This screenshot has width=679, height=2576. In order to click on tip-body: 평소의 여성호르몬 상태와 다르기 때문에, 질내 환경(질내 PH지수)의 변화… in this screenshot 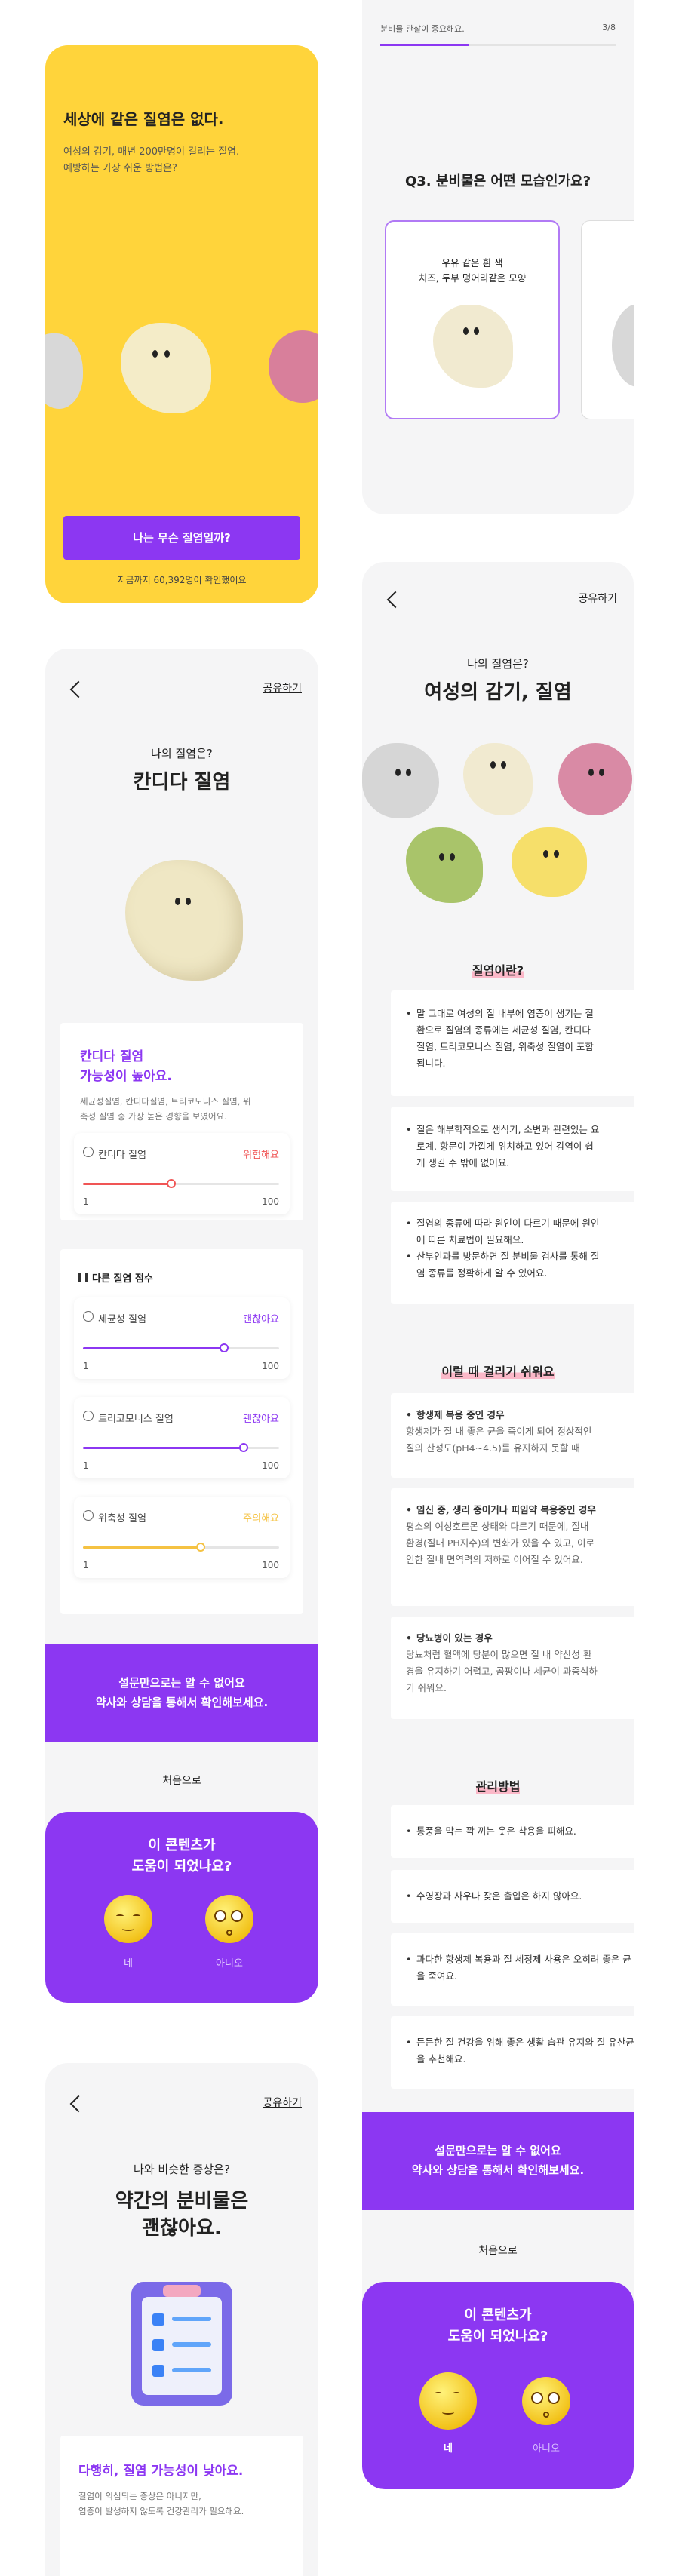, I will do `click(501, 1543)`.